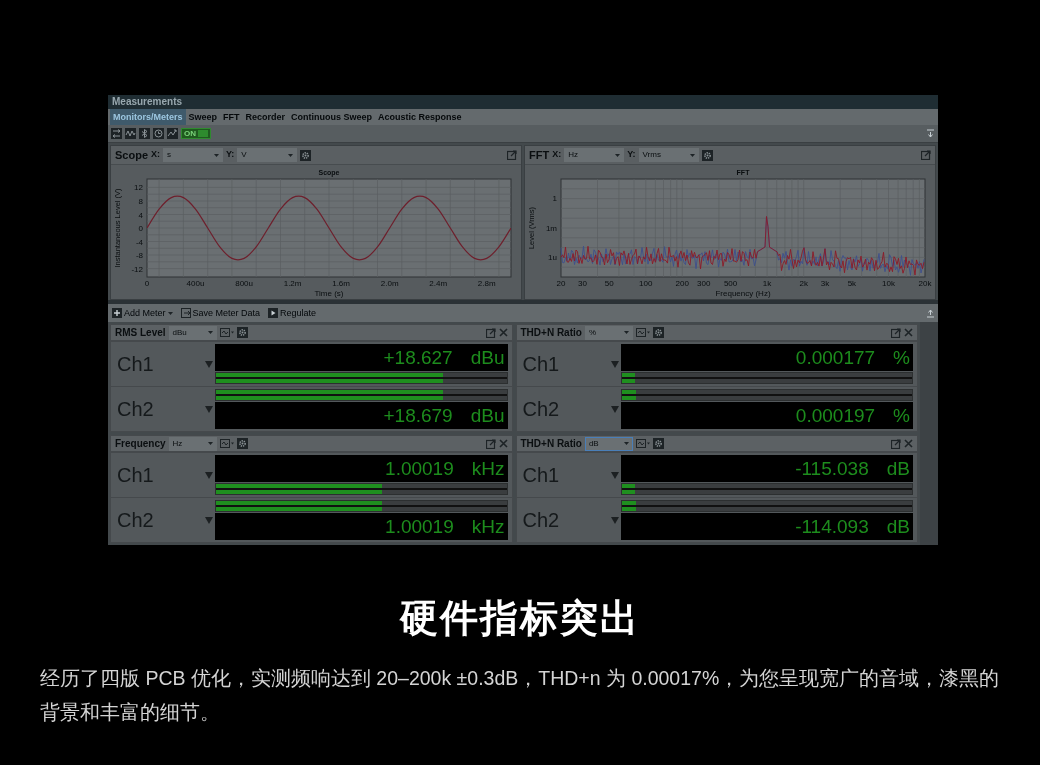  I want to click on toolbar-button: Save Meter Data, so click(220, 313).